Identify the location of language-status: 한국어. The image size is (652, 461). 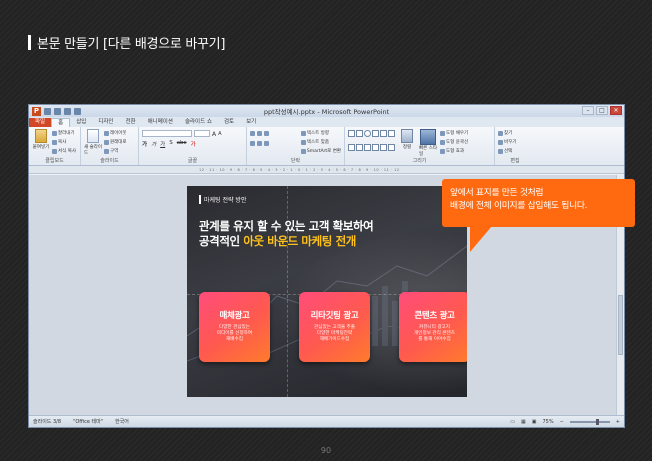
(122, 421).